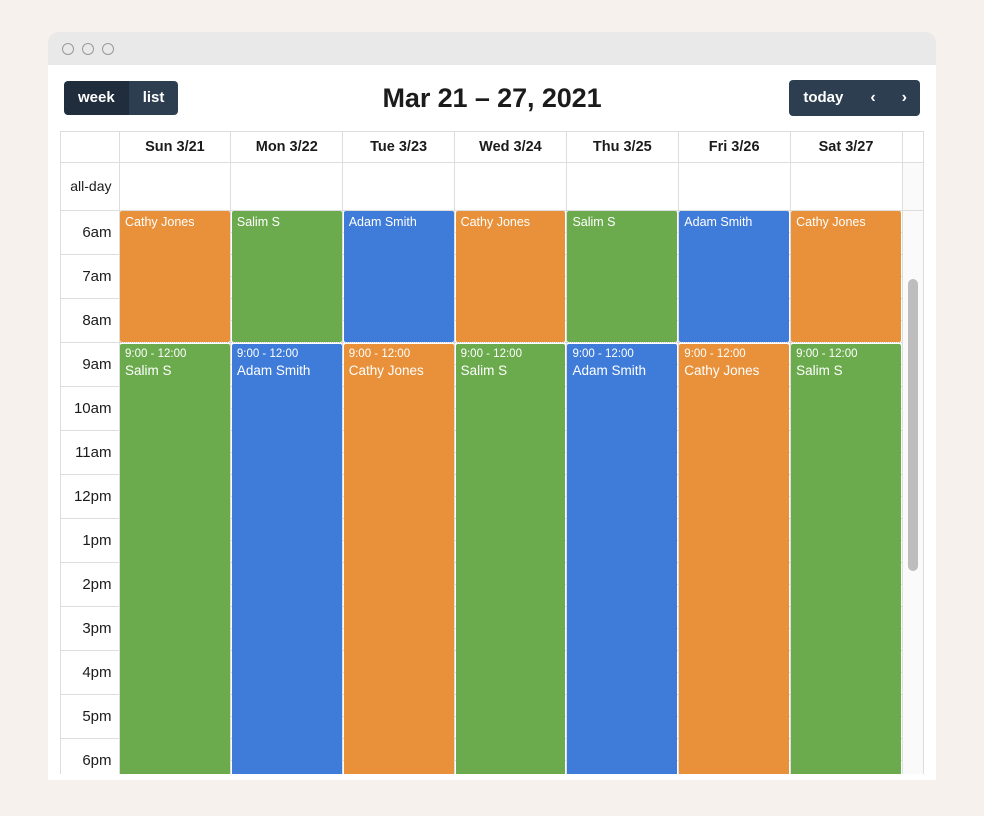  Describe the element at coordinates (90, 452) in the screenshot. I see `time-axis-label: 11am` at that location.